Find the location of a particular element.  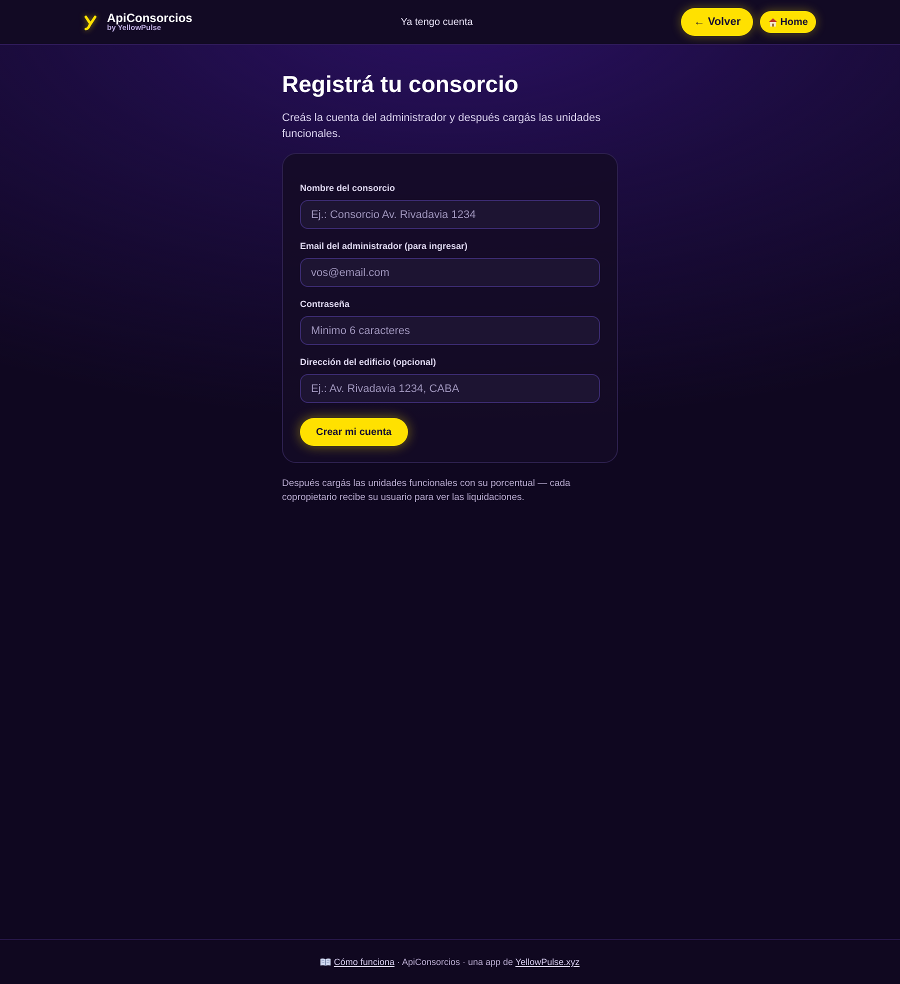

home-button: Home is located at coordinates (788, 22).